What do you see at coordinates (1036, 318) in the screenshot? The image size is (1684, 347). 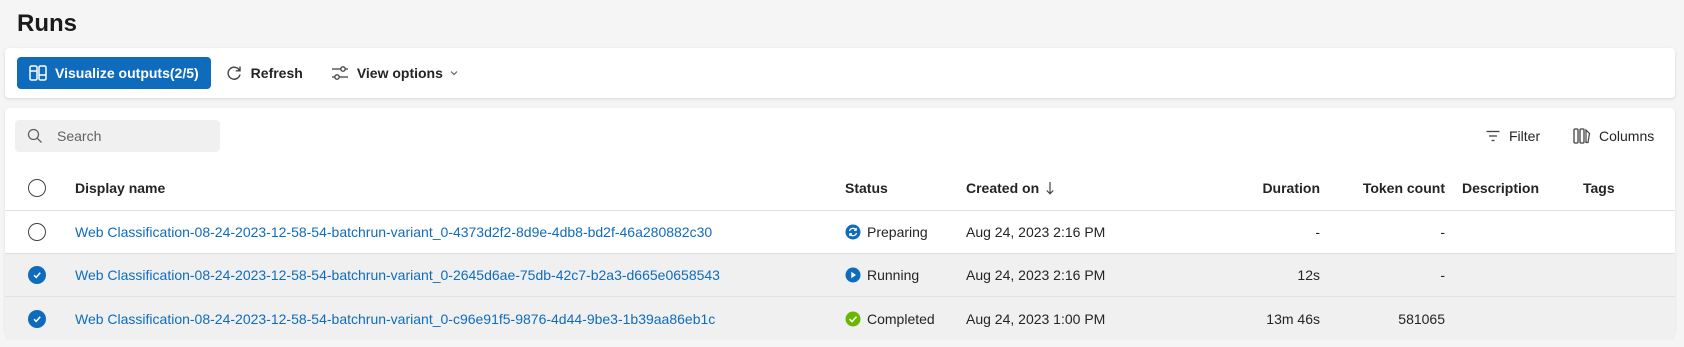 I see `created-on-cell: Aug 24, 2023 1:00 PM` at bounding box center [1036, 318].